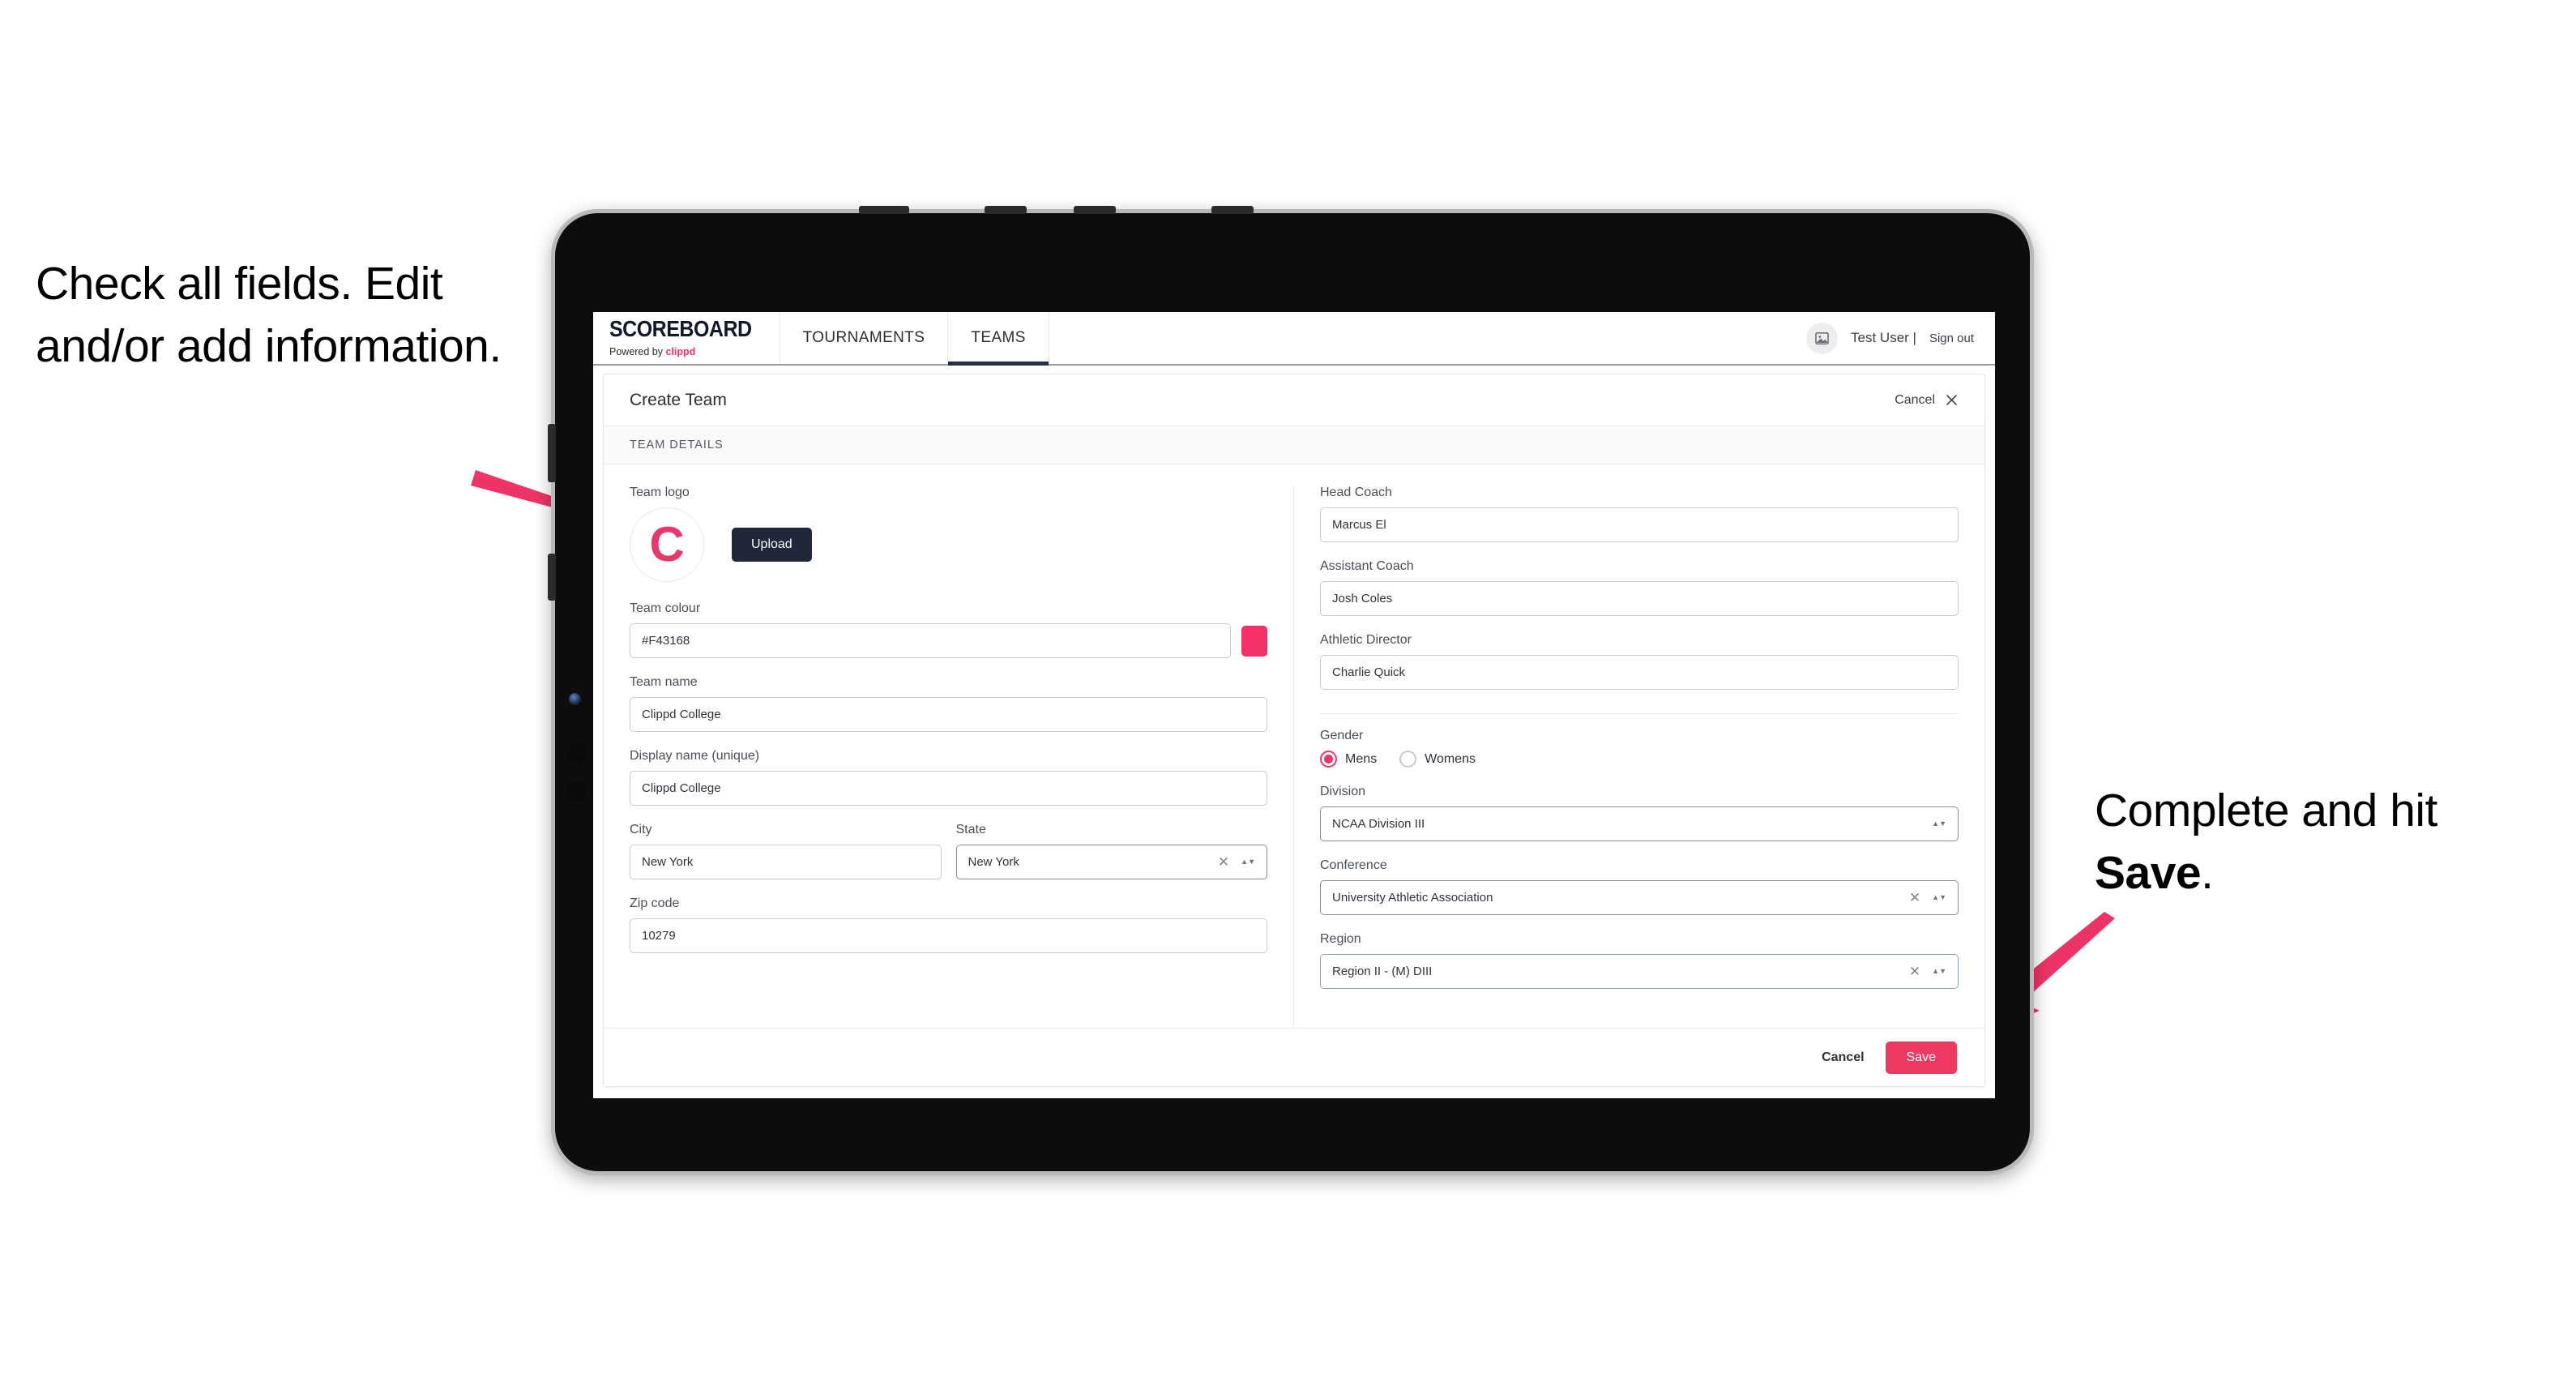  I want to click on athletic-director-input: Charlie Quick, so click(1639, 672).